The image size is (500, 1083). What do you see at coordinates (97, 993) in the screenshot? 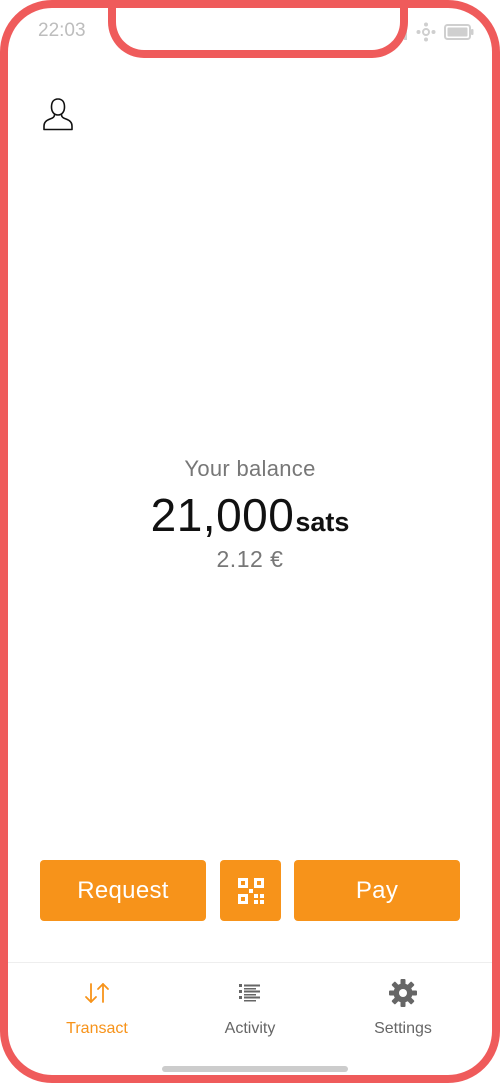
I see `transact-arrows-icon` at bounding box center [97, 993].